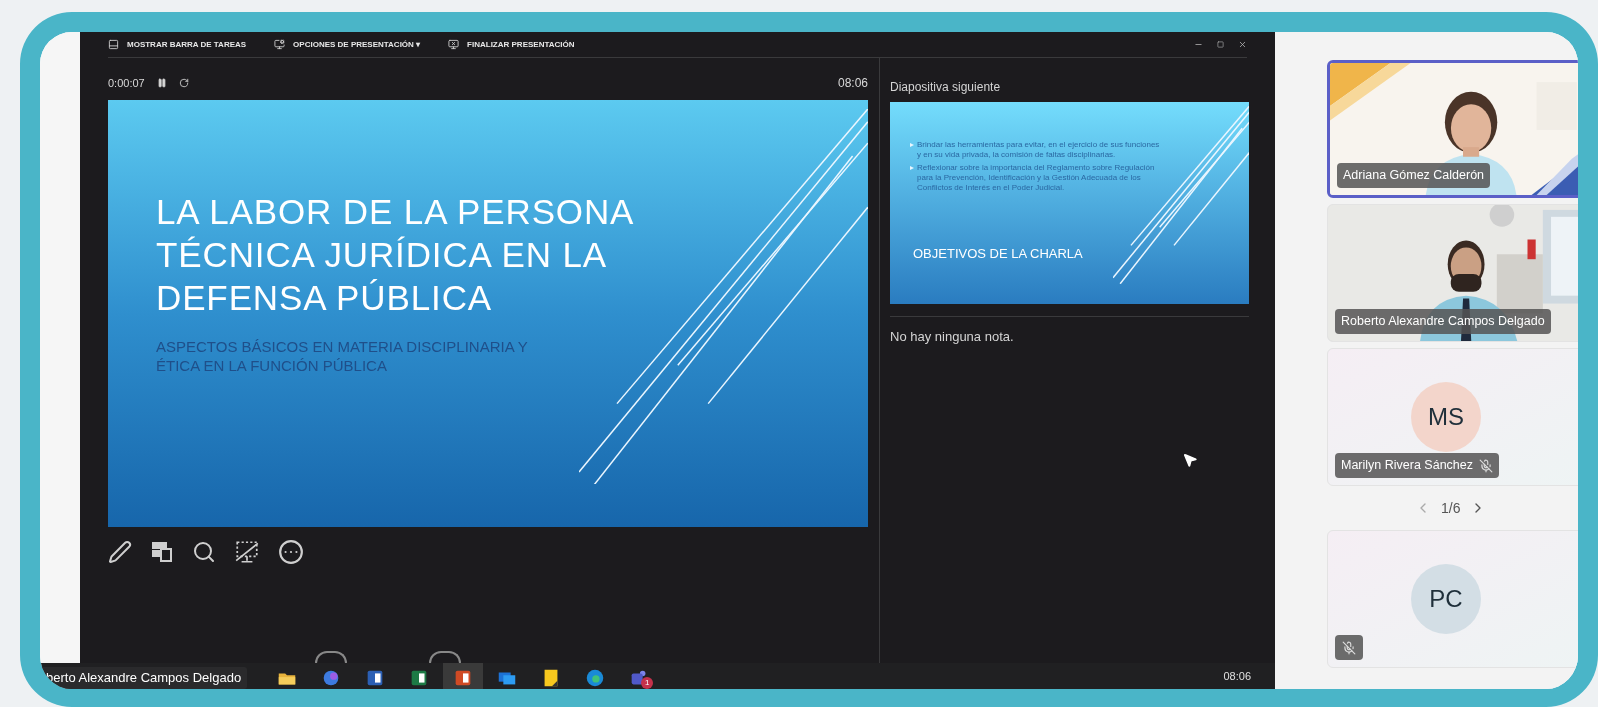 This screenshot has height=707, width=1598. Describe the element at coordinates (1190, 460) in the screenshot. I see `mouse-cursor-icon` at that location.